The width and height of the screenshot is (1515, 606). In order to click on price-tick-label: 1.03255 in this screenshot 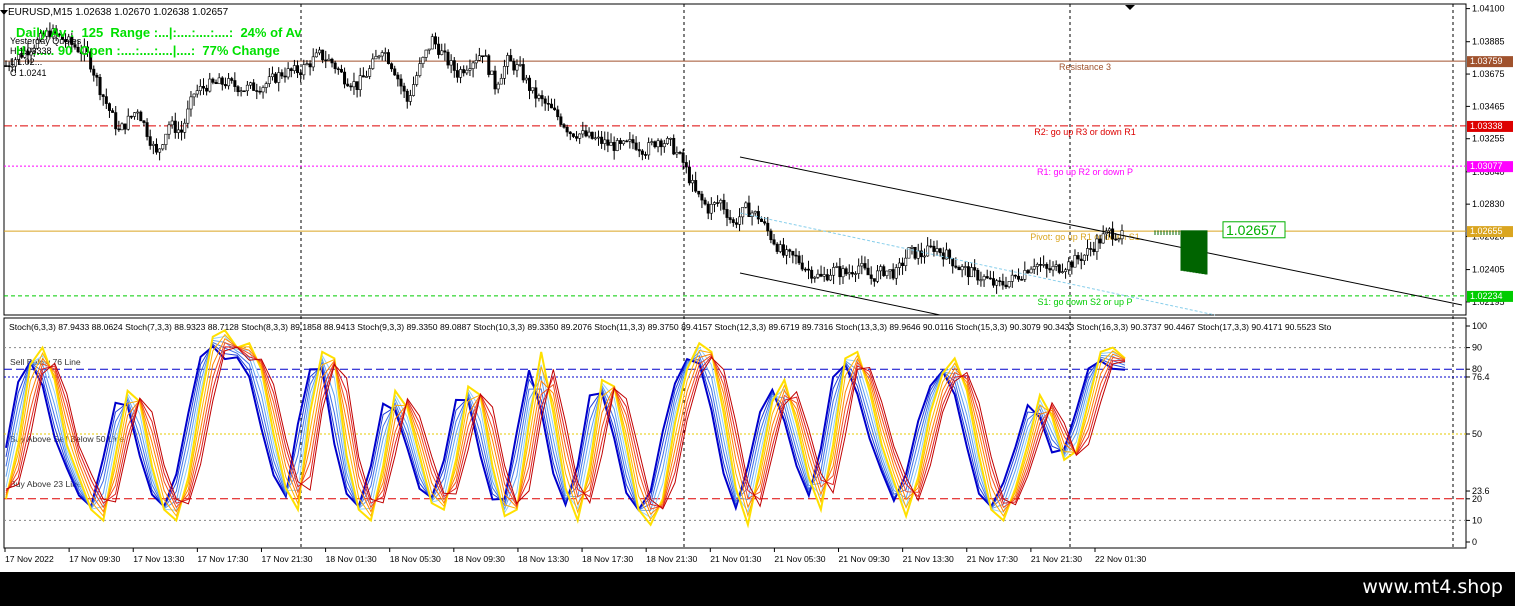, I will do `click(1488, 139)`.